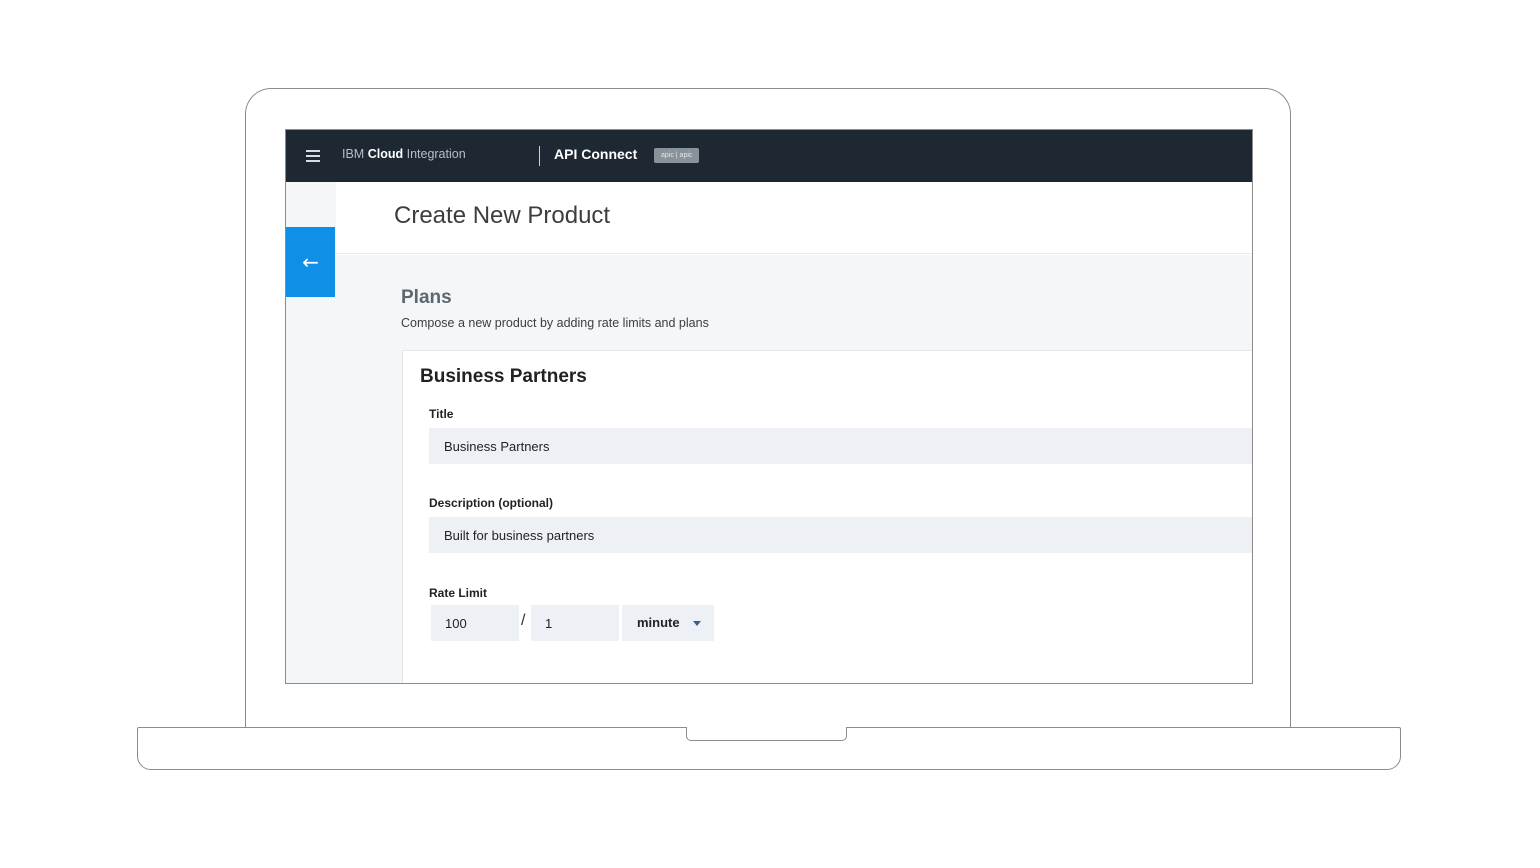 The image size is (1540, 868). What do you see at coordinates (840, 446) in the screenshot?
I see `title-input` at bounding box center [840, 446].